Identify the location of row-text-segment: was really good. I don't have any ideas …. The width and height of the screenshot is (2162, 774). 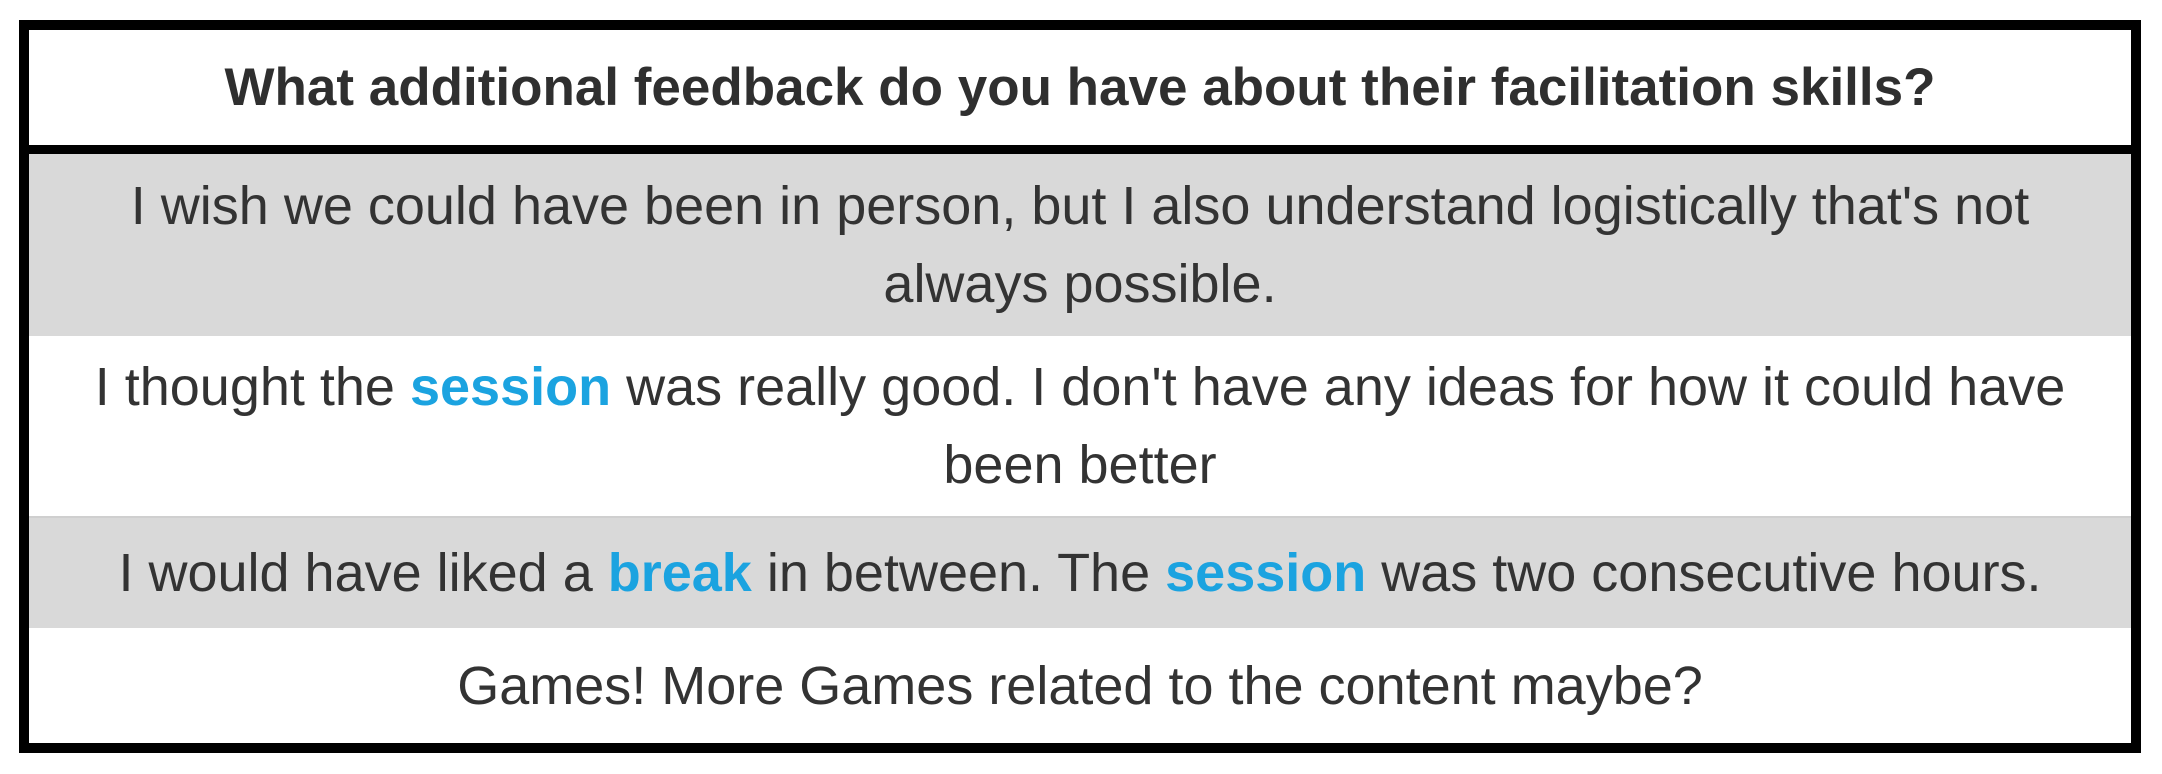
(1338, 426).